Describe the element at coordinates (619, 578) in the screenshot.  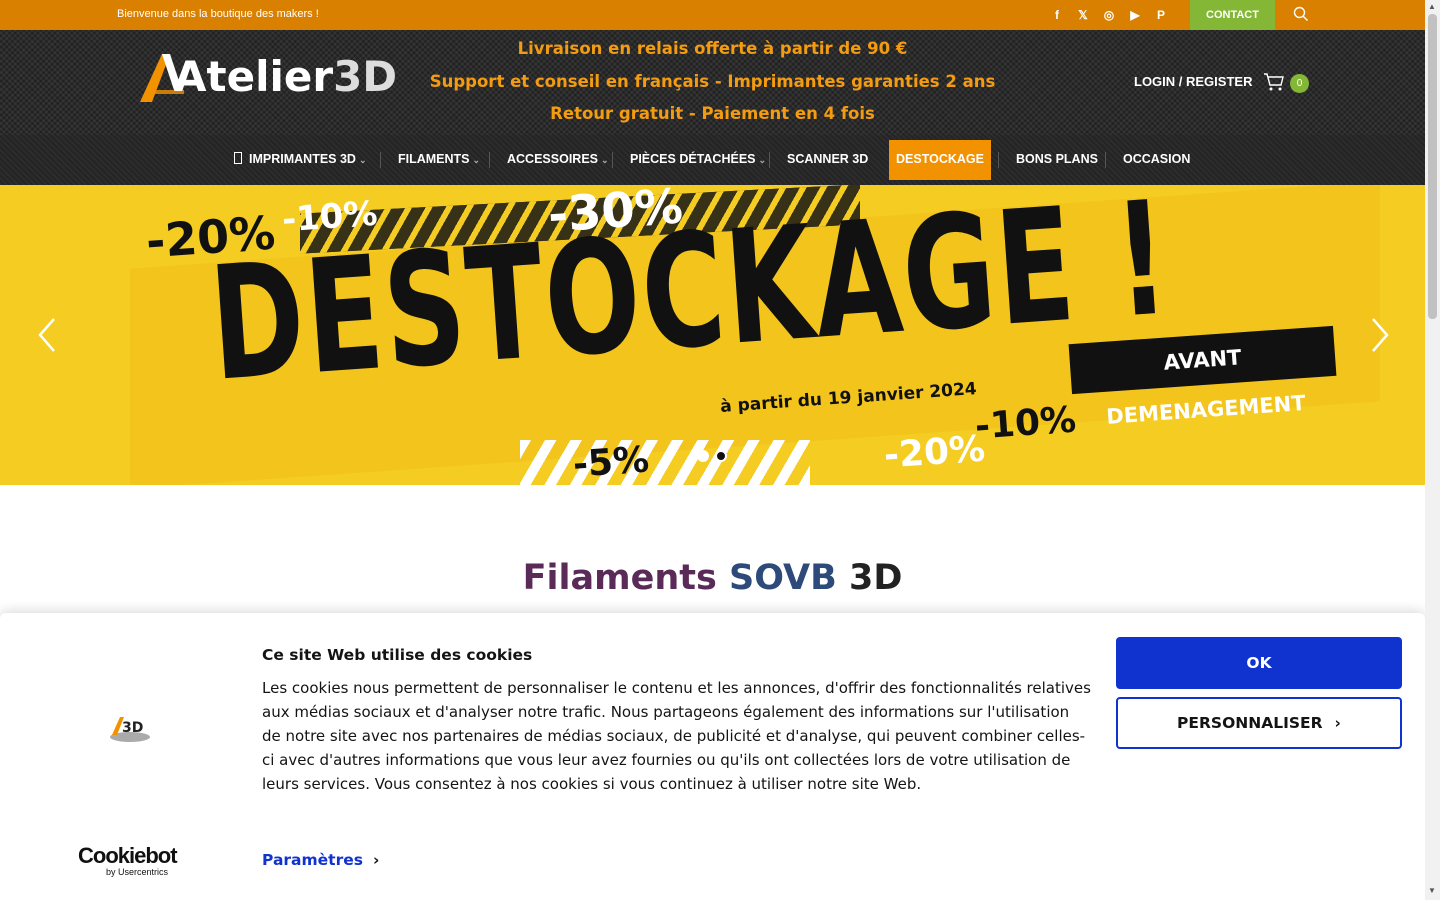
I see `title-word: Filaments` at that location.